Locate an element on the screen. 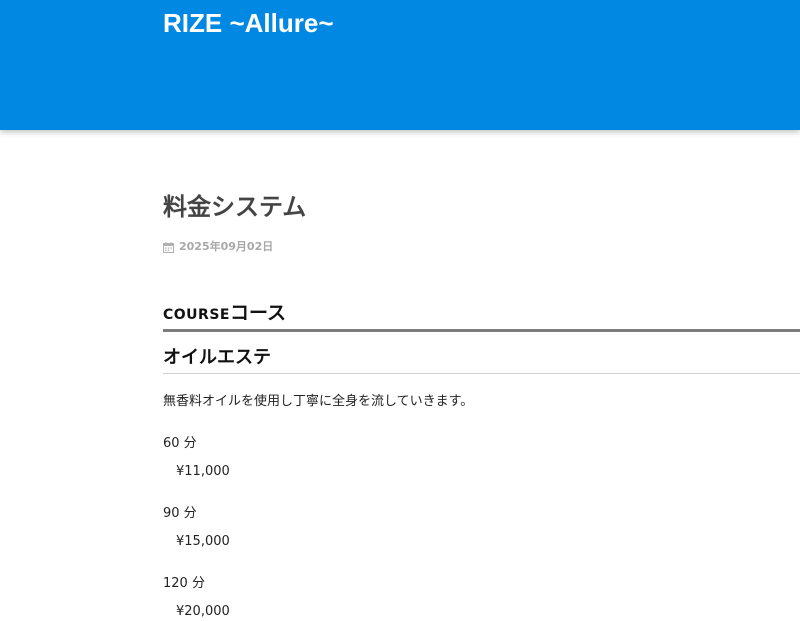 Image resolution: width=800 pixels, height=621 pixels. post-date-text: 2025年09月02日 is located at coordinates (226, 246).